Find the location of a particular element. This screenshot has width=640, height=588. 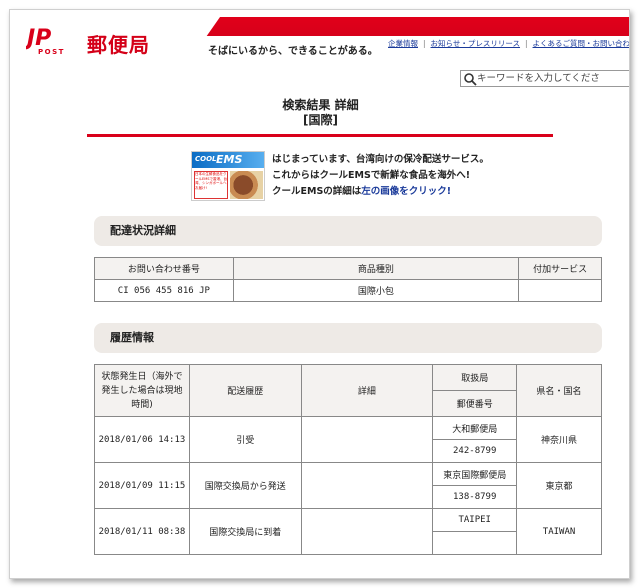

title-divider is located at coordinates (320, 135).